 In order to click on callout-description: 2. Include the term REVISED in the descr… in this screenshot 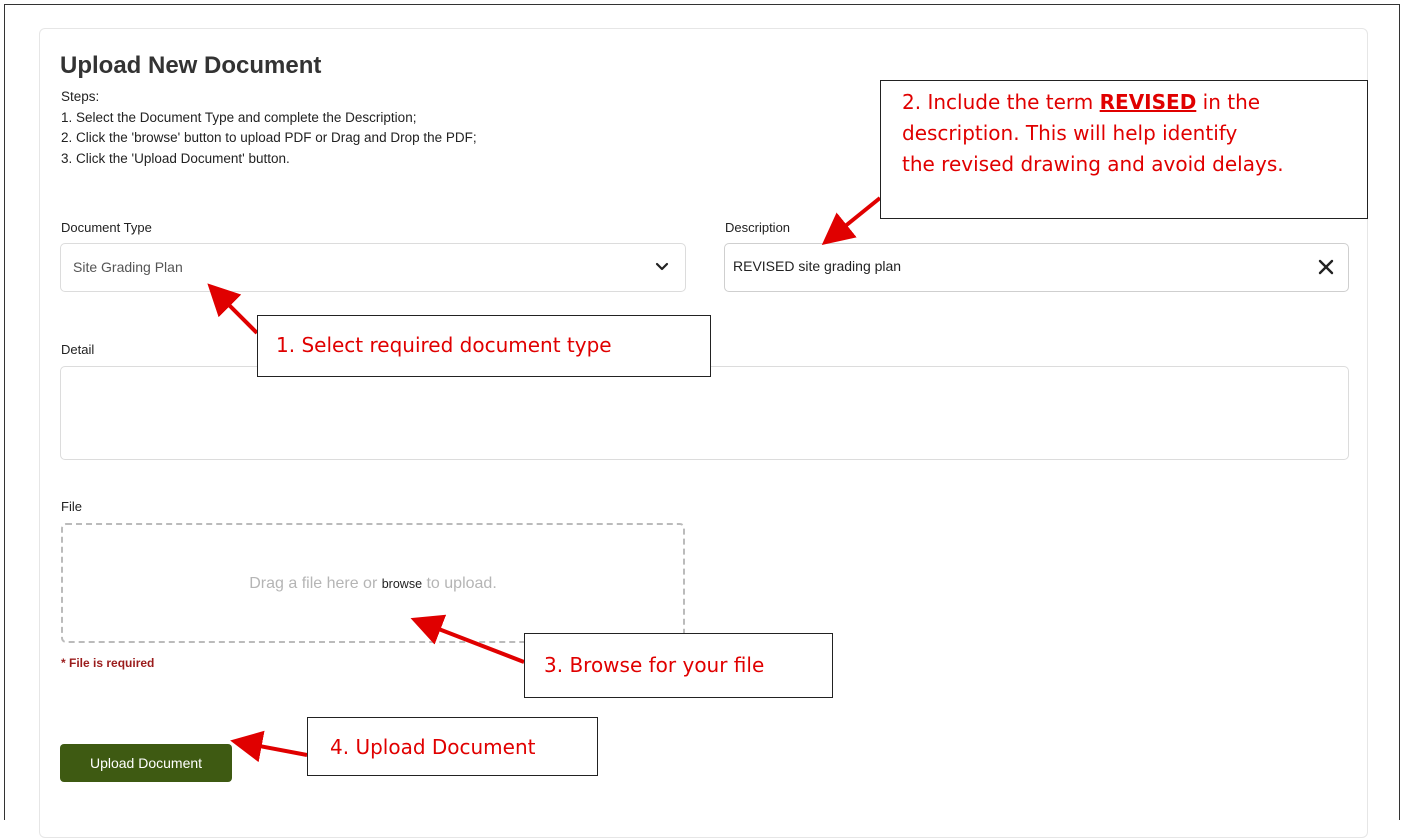, I will do `click(1124, 149)`.